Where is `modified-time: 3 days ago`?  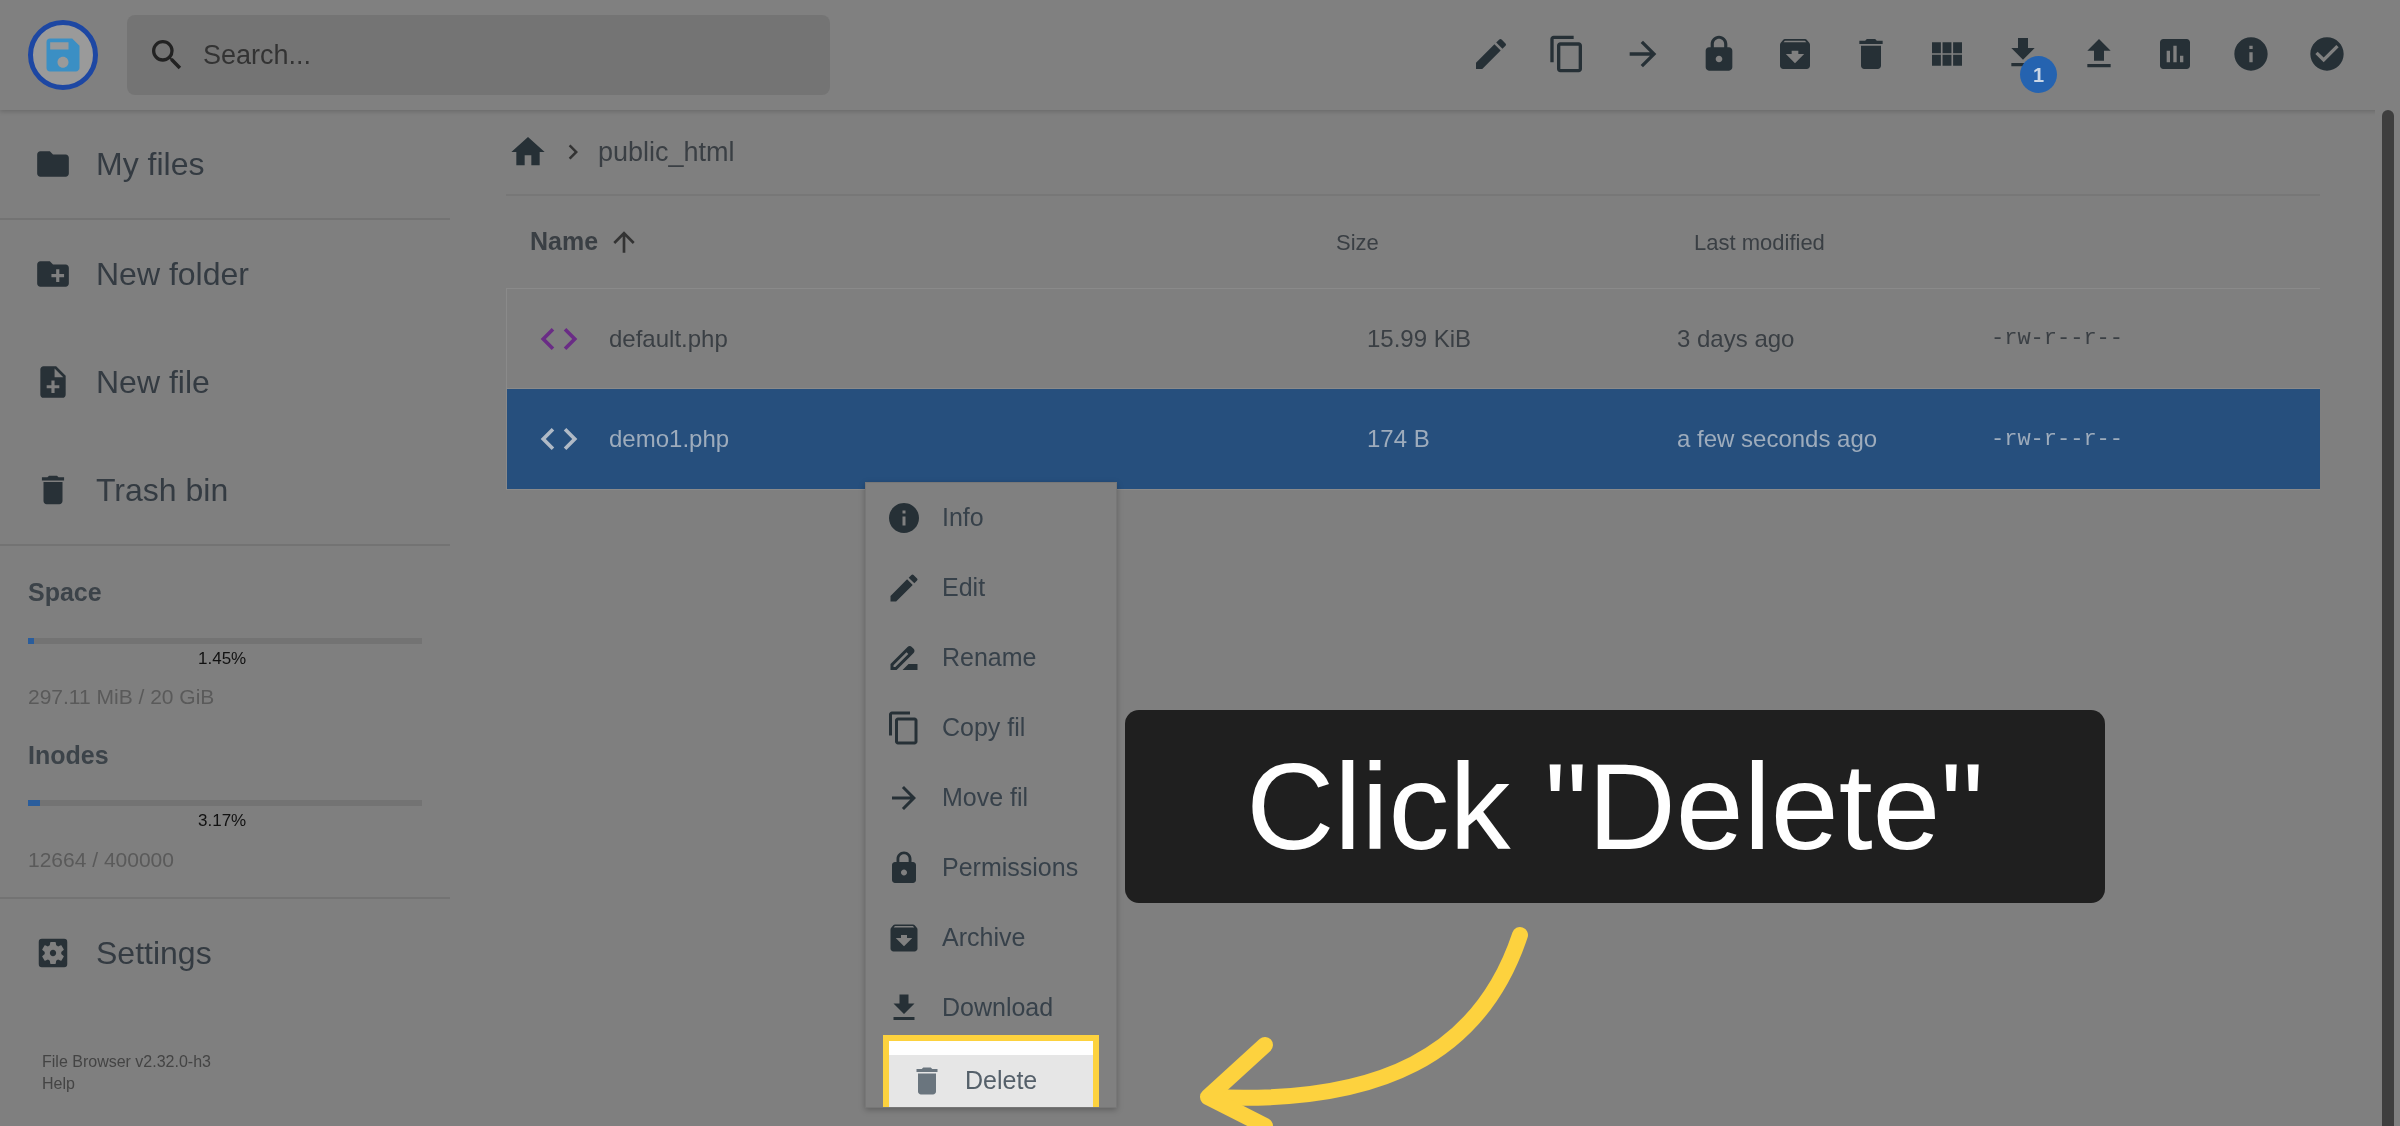
modified-time: 3 days ago is located at coordinates (1736, 338).